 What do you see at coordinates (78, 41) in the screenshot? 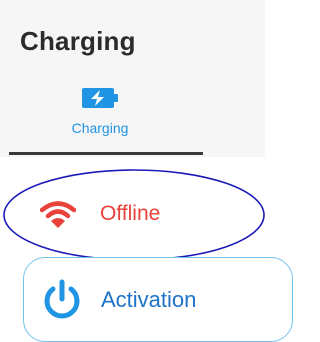
I see `page-title: Charging` at bounding box center [78, 41].